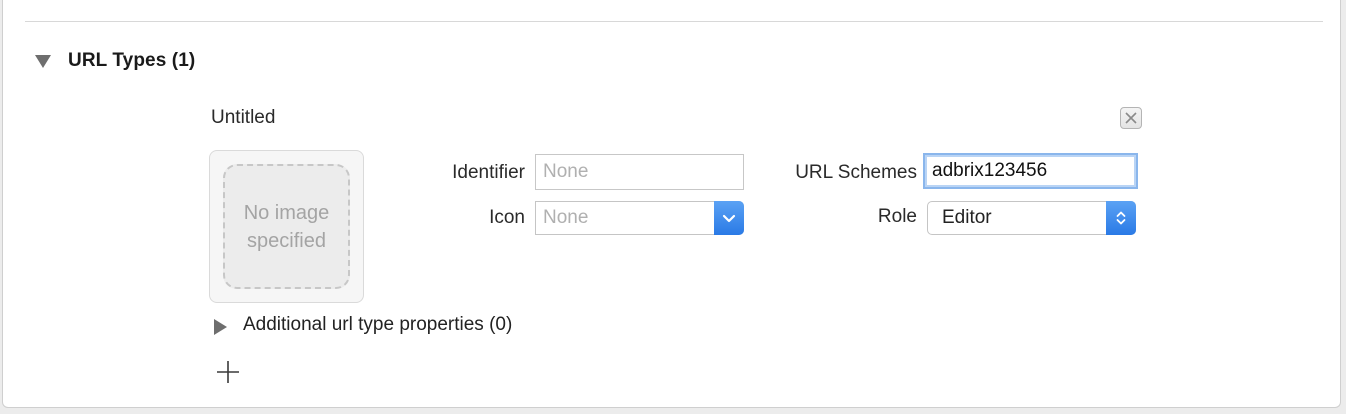 The image size is (1346, 414). What do you see at coordinates (566, 171) in the screenshot?
I see `identifier-placeholder: None` at bounding box center [566, 171].